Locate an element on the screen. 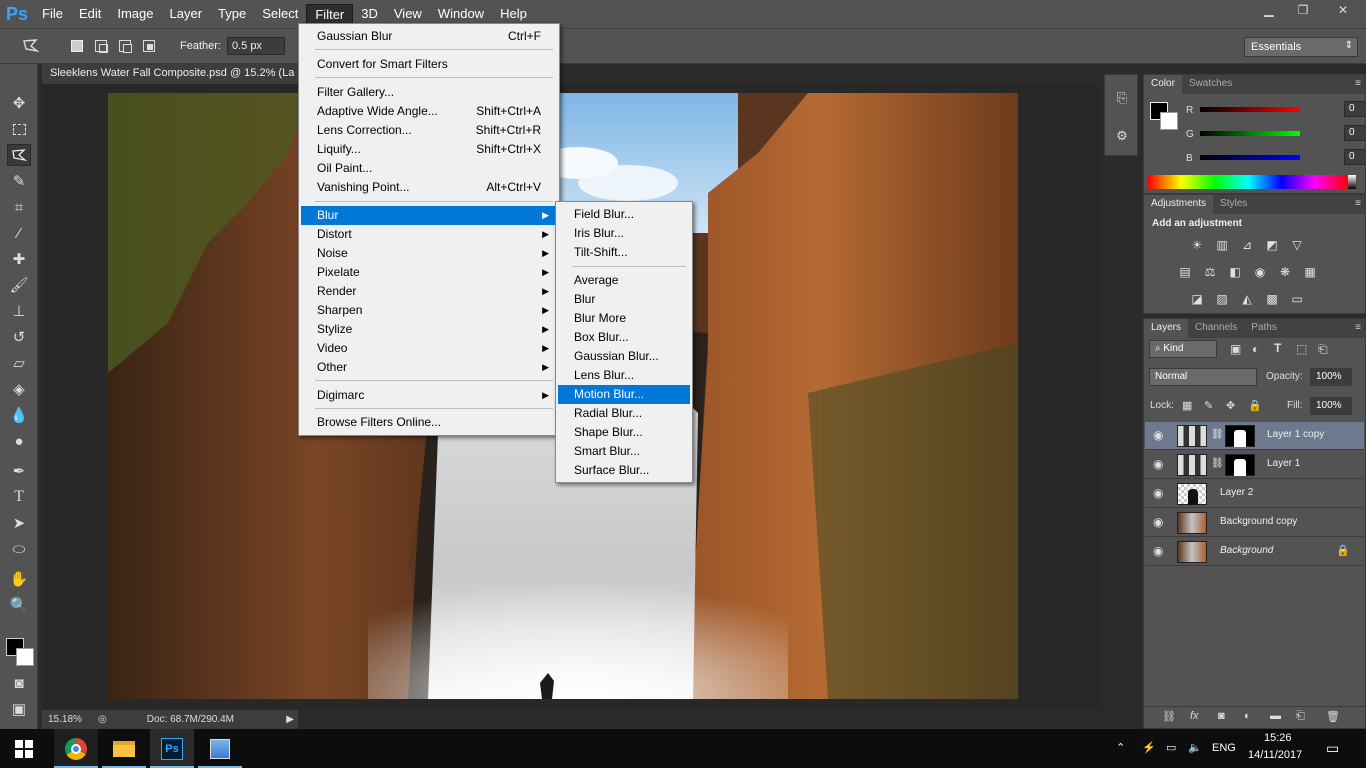 The image size is (1366, 768). photoshop-taskbar-icon: Ps is located at coordinates (172, 748).